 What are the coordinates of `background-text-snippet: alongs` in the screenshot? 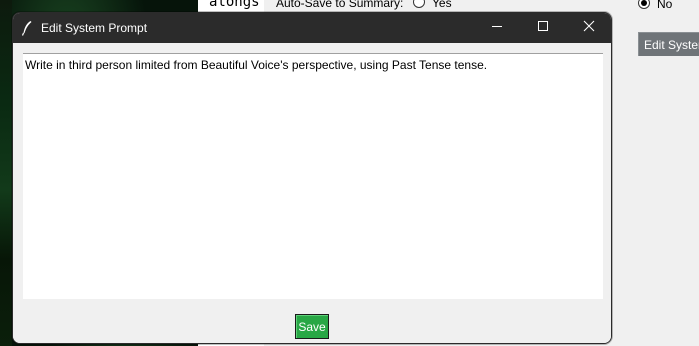 It's located at (234, 5).